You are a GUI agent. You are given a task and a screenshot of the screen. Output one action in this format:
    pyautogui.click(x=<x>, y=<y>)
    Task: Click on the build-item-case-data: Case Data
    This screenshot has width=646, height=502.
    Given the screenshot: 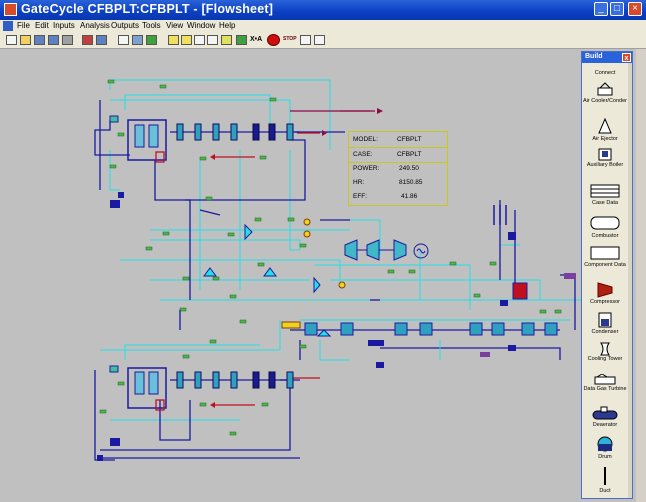 What is the action you would take?
    pyautogui.click(x=605, y=196)
    